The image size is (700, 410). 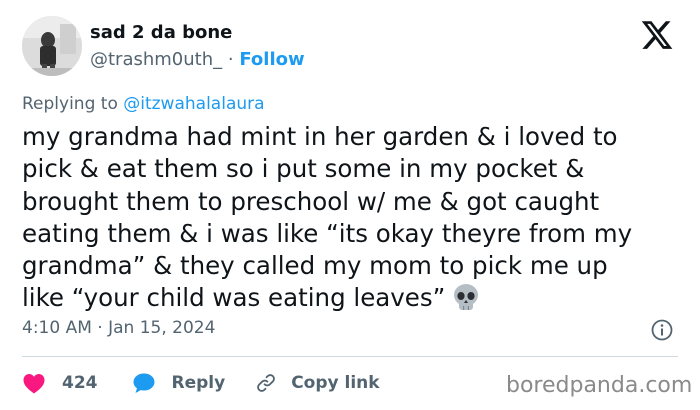 I want to click on action-bar: 424 Reply Copy link, so click(x=201, y=383).